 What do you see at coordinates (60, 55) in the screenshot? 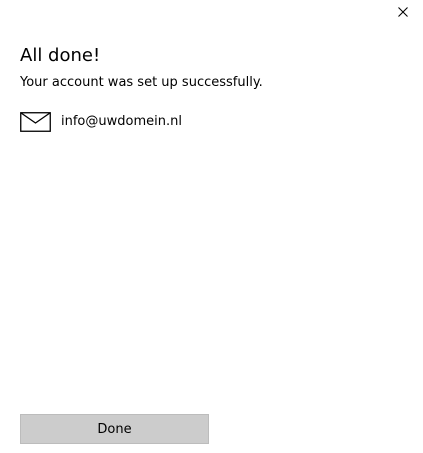
I see `dialog-title: All done!` at bounding box center [60, 55].